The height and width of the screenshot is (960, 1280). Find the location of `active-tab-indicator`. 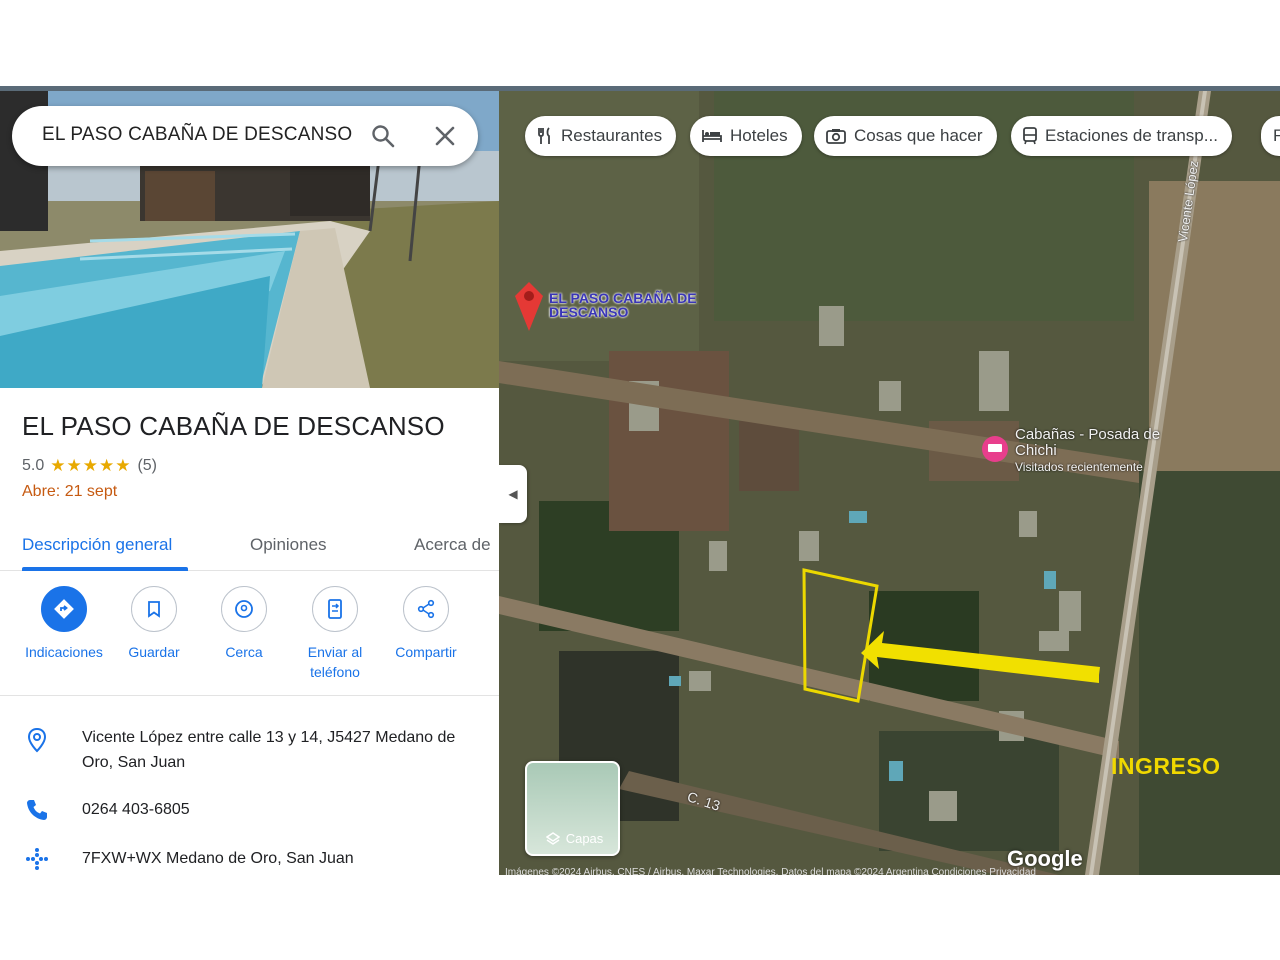

active-tab-indicator is located at coordinates (105, 569).